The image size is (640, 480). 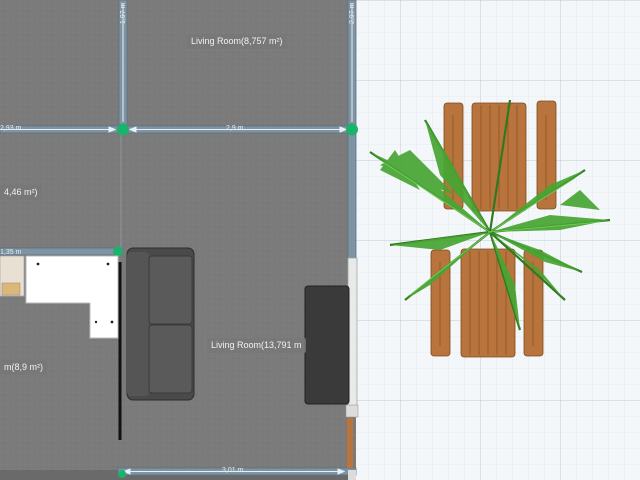 I want to click on dimension-left-wall: 1,97 m, so click(x=123, y=13).